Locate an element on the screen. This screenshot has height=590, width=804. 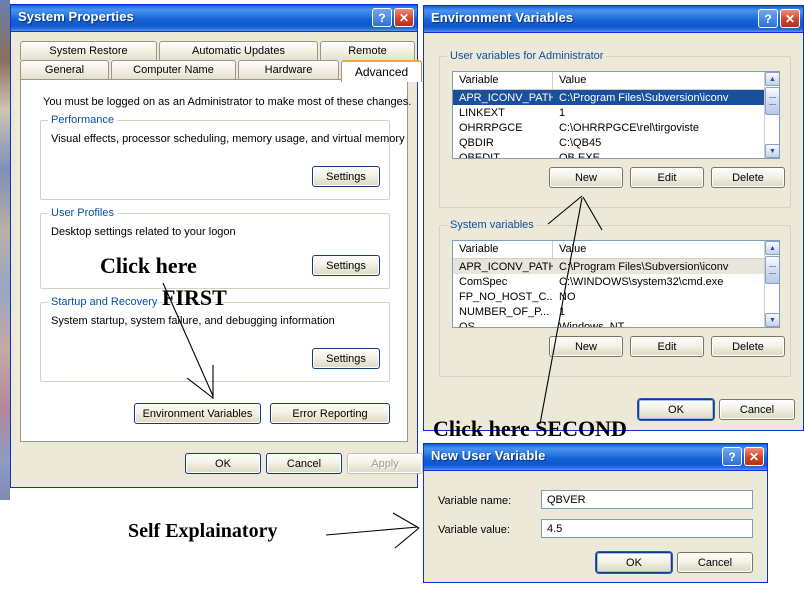
new-user-variable-cancel-button: Cancel is located at coordinates (715, 562).